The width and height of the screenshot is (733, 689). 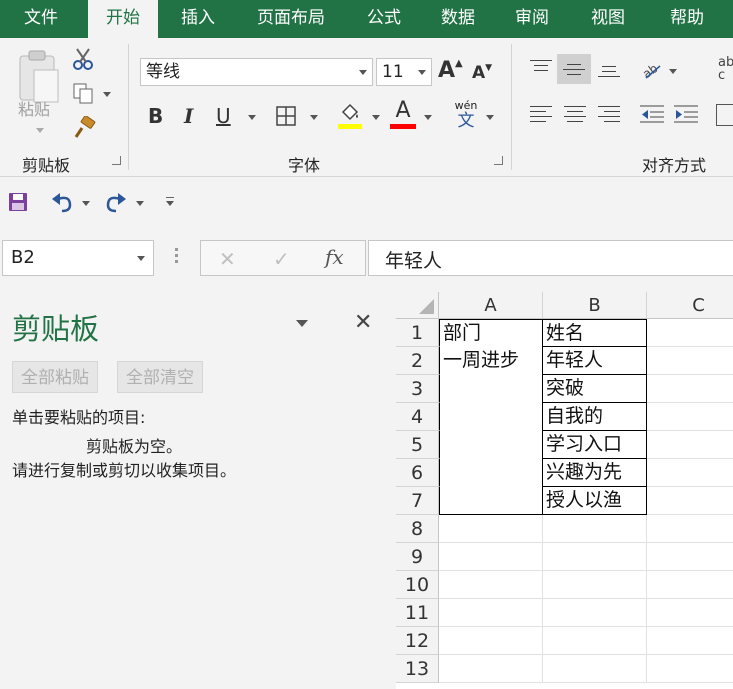 What do you see at coordinates (252, 117) in the screenshot?
I see `underline-dropdown-icon` at bounding box center [252, 117].